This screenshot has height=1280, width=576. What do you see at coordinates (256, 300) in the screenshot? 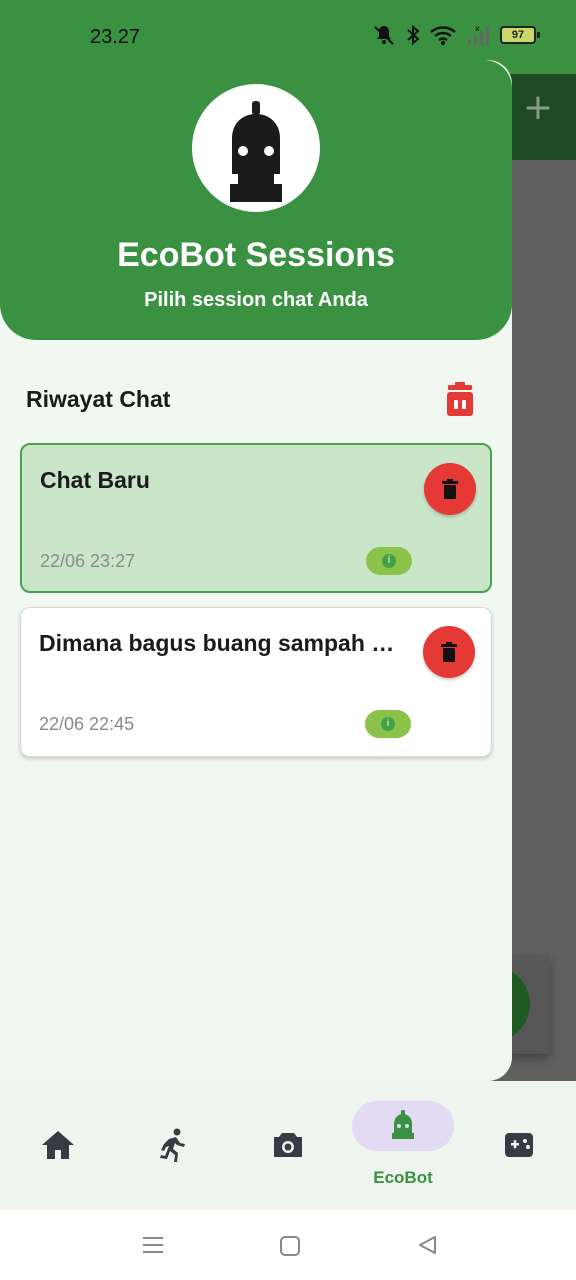
I see `drawer-subtitle: Pilih session chat Anda` at bounding box center [256, 300].